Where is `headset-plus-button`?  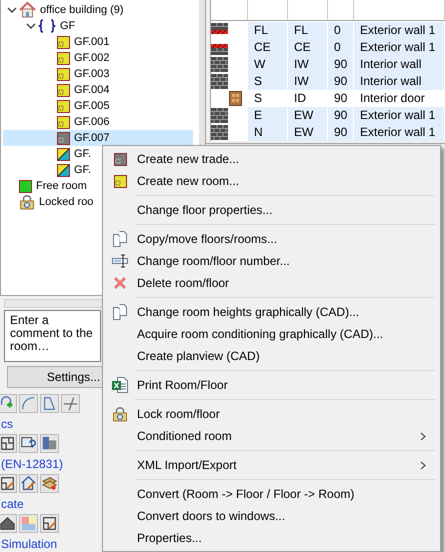
headset-plus-button is located at coordinates (8, 403).